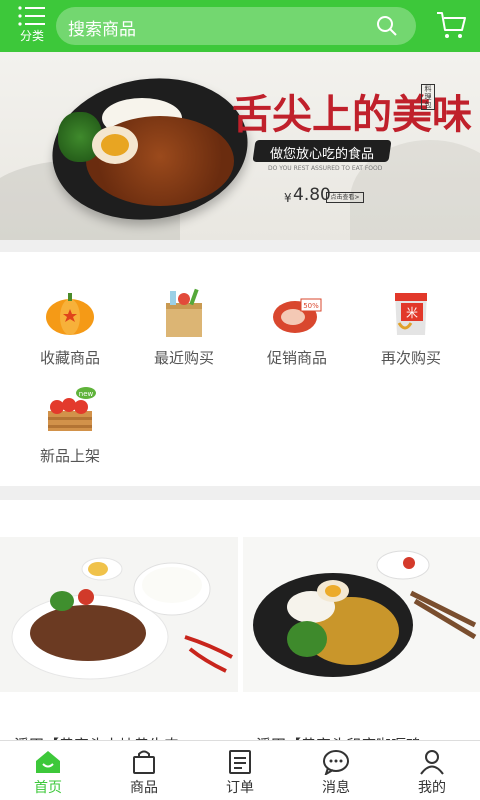 This screenshot has height=800, width=480. I want to click on quick-item-label: 收藏商品, so click(69, 358).